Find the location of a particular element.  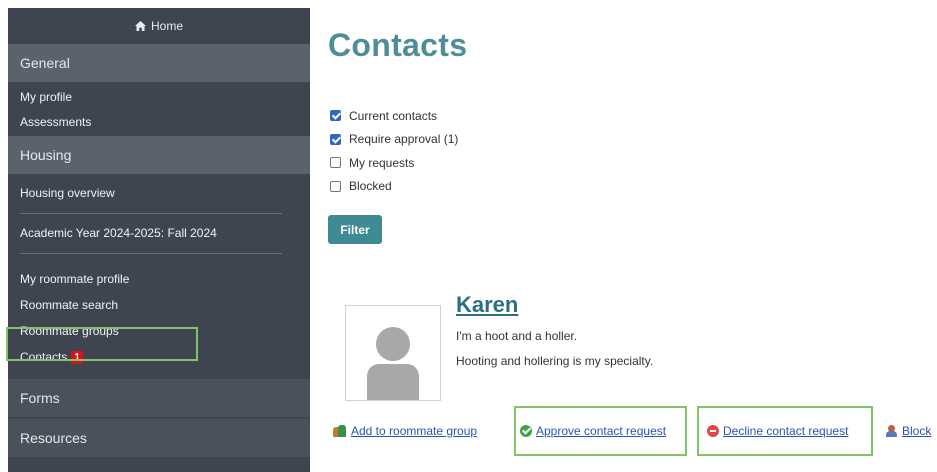

sidebar-item-roommate-profile: My roommate profile is located at coordinates (159, 279).